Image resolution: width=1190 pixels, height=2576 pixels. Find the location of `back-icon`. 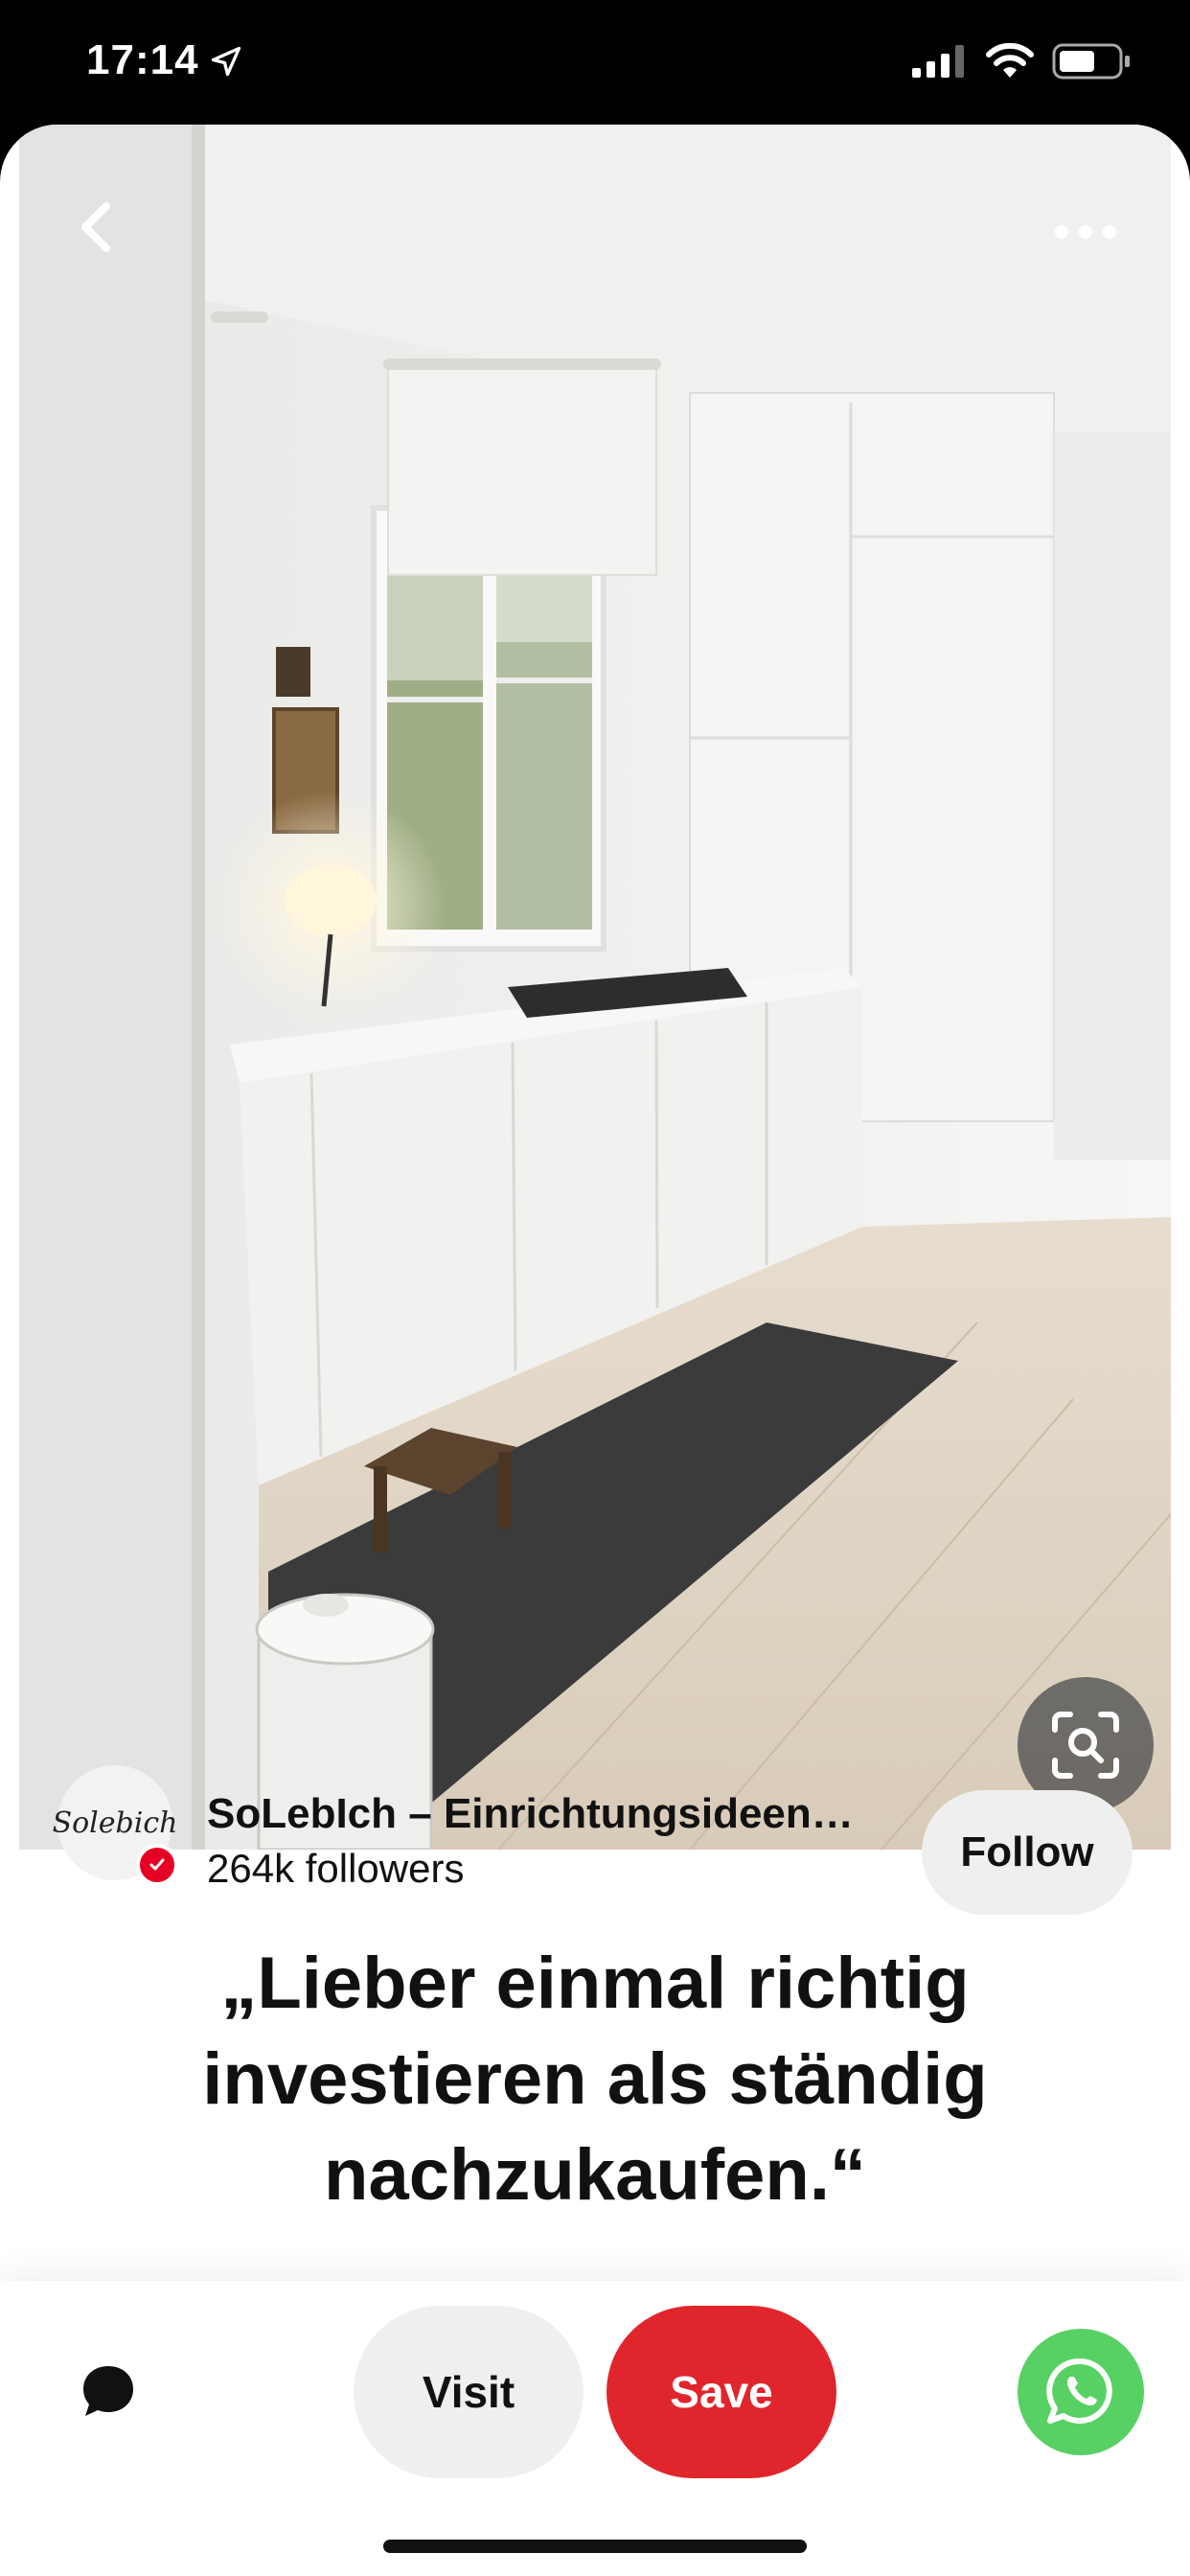

back-icon is located at coordinates (95, 227).